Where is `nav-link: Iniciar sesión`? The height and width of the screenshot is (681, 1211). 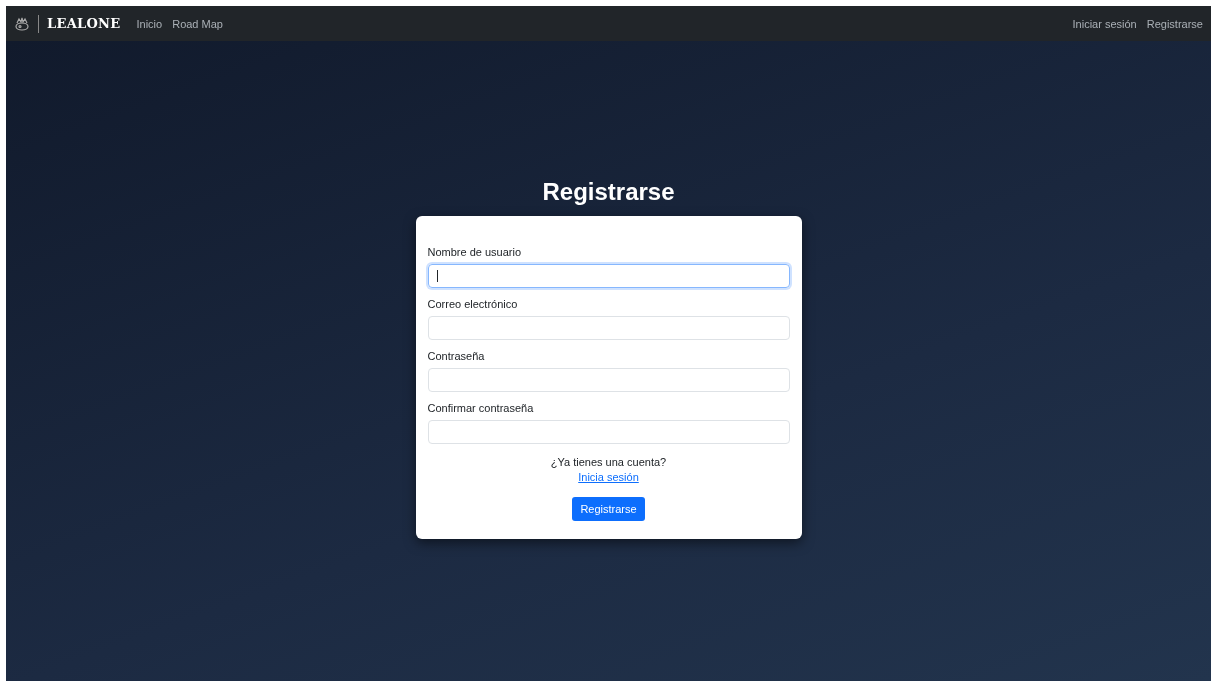 nav-link: Iniciar sesión is located at coordinates (1104, 23).